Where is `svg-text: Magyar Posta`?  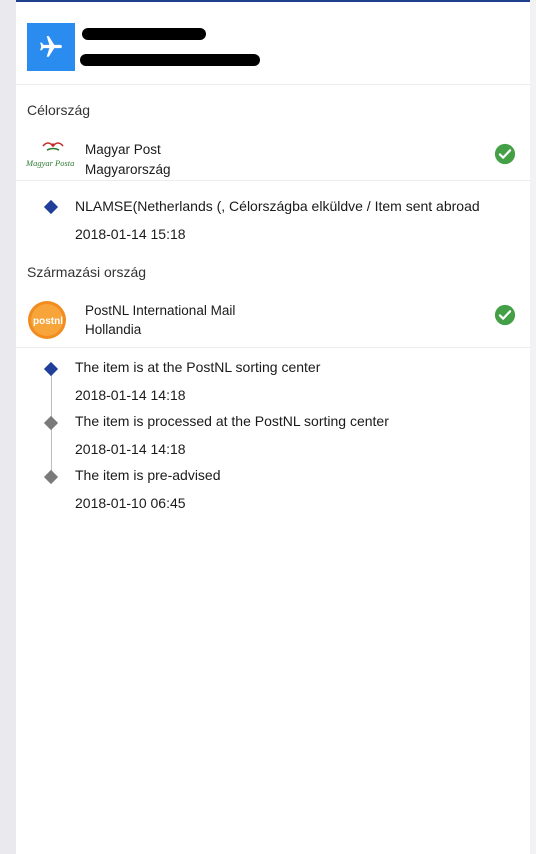 svg-text: Magyar Posta is located at coordinates (49, 163).